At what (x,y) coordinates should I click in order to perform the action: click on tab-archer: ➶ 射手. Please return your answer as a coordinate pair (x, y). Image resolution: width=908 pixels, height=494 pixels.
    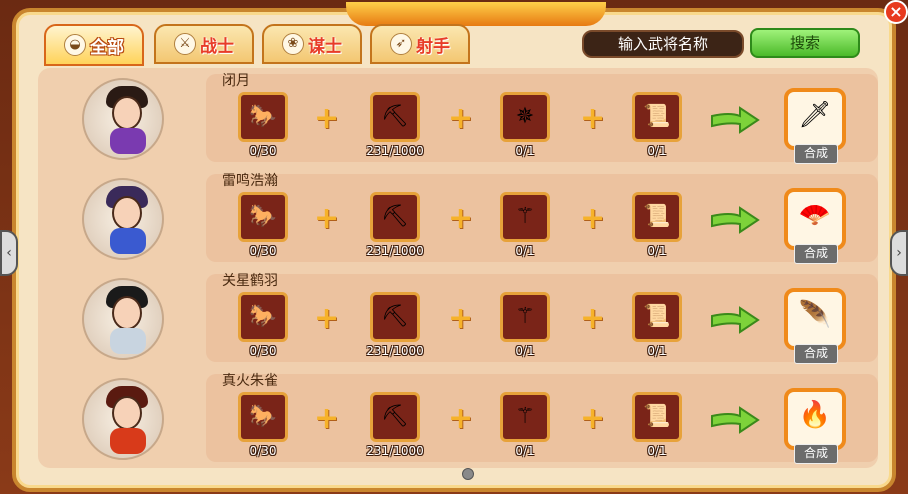
    Looking at the image, I should click on (420, 44).